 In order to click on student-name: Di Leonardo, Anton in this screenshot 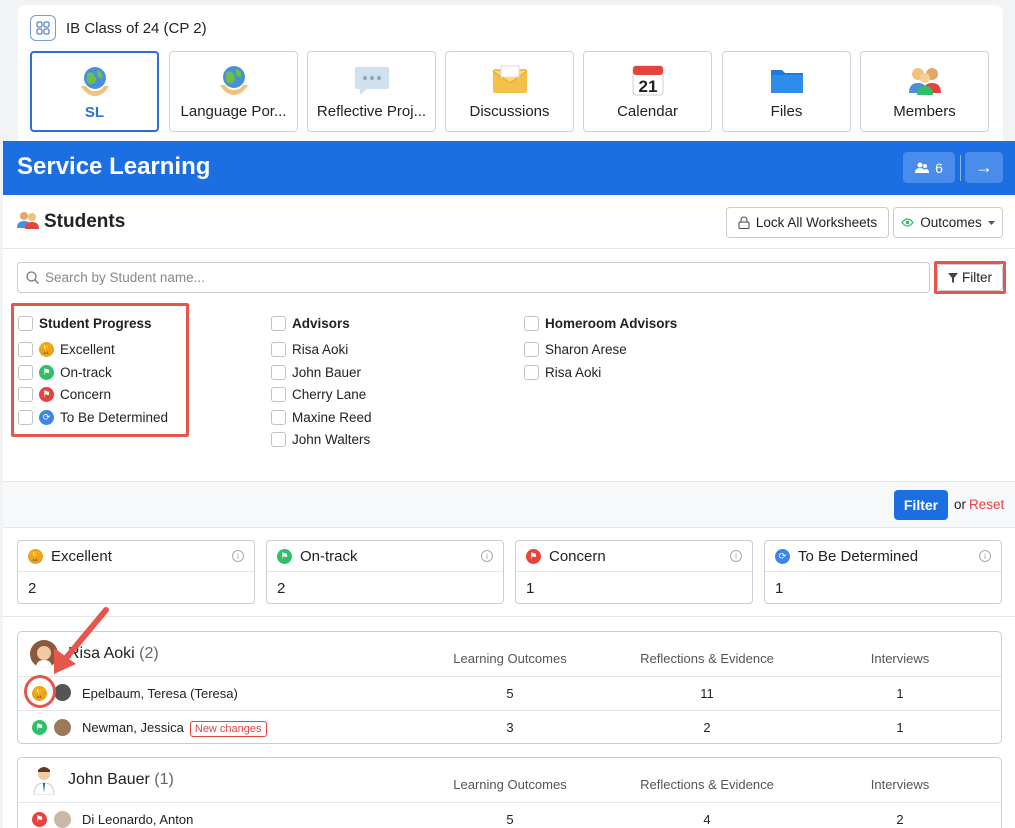, I will do `click(137, 819)`.